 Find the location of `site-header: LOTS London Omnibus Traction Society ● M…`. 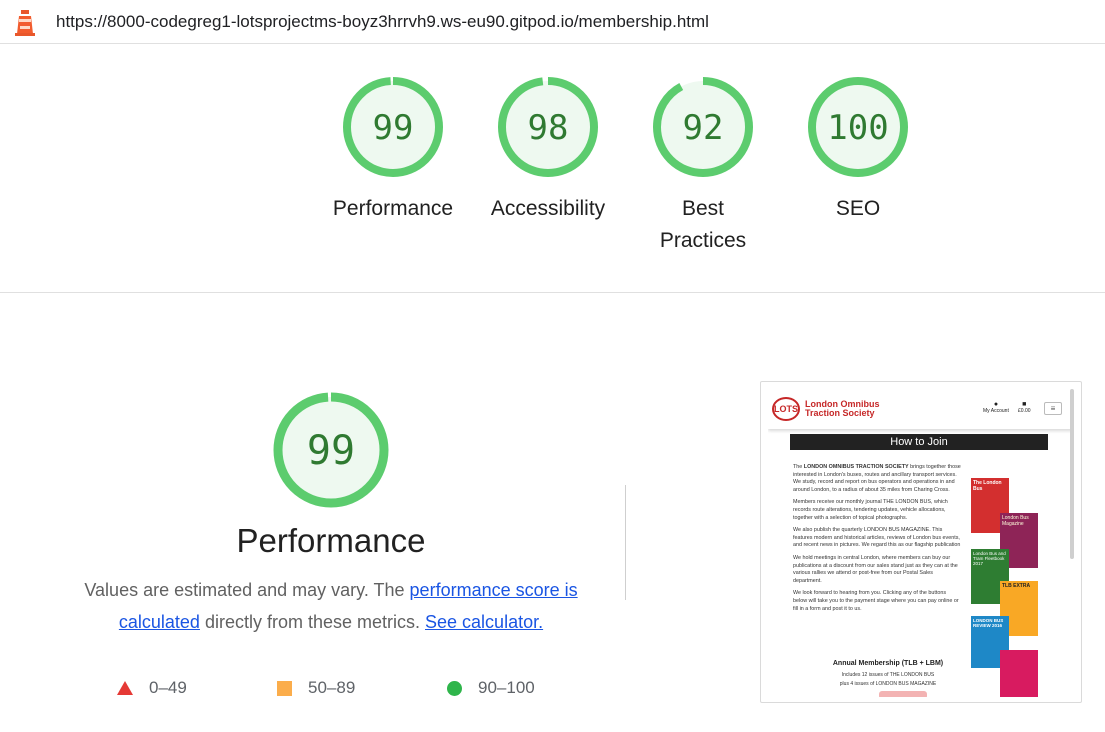

site-header: LOTS London Omnibus Traction Society ● M… is located at coordinates (921, 409).